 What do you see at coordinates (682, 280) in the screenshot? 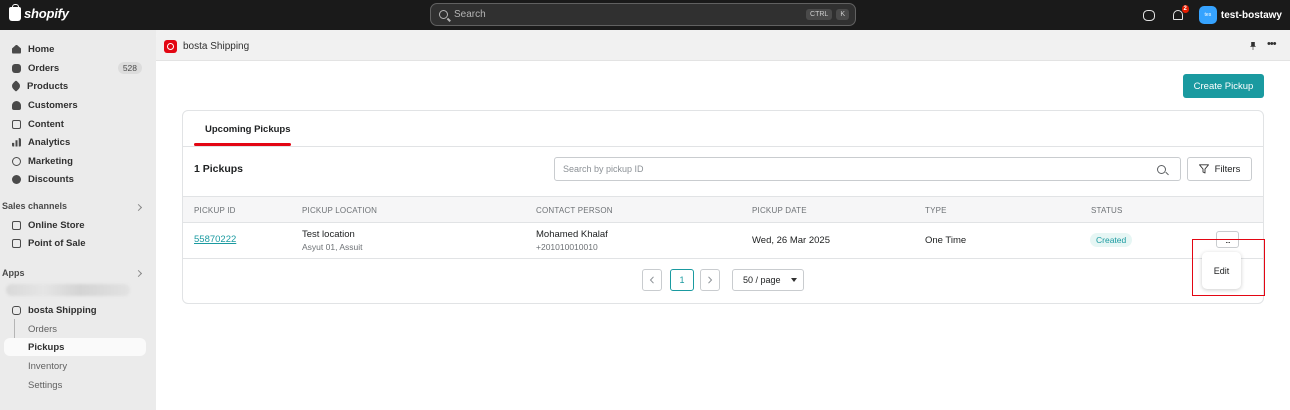
I see `page-number-button: 1` at bounding box center [682, 280].